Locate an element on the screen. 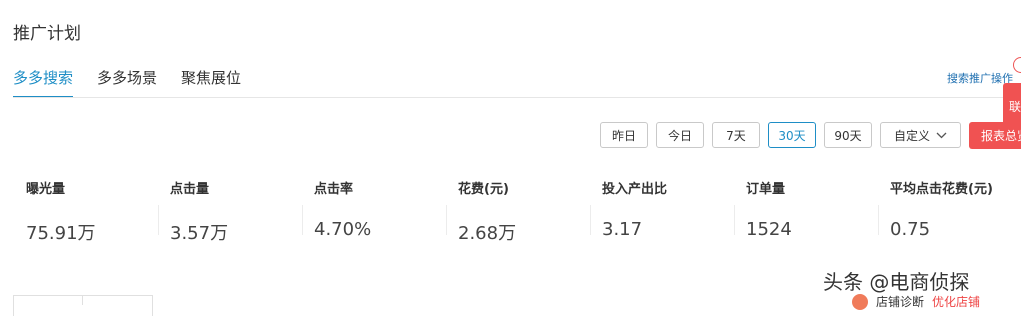 This screenshot has height=316, width=1021. metric-spend: 花费(元) 2.68万 is located at coordinates (528, 211).